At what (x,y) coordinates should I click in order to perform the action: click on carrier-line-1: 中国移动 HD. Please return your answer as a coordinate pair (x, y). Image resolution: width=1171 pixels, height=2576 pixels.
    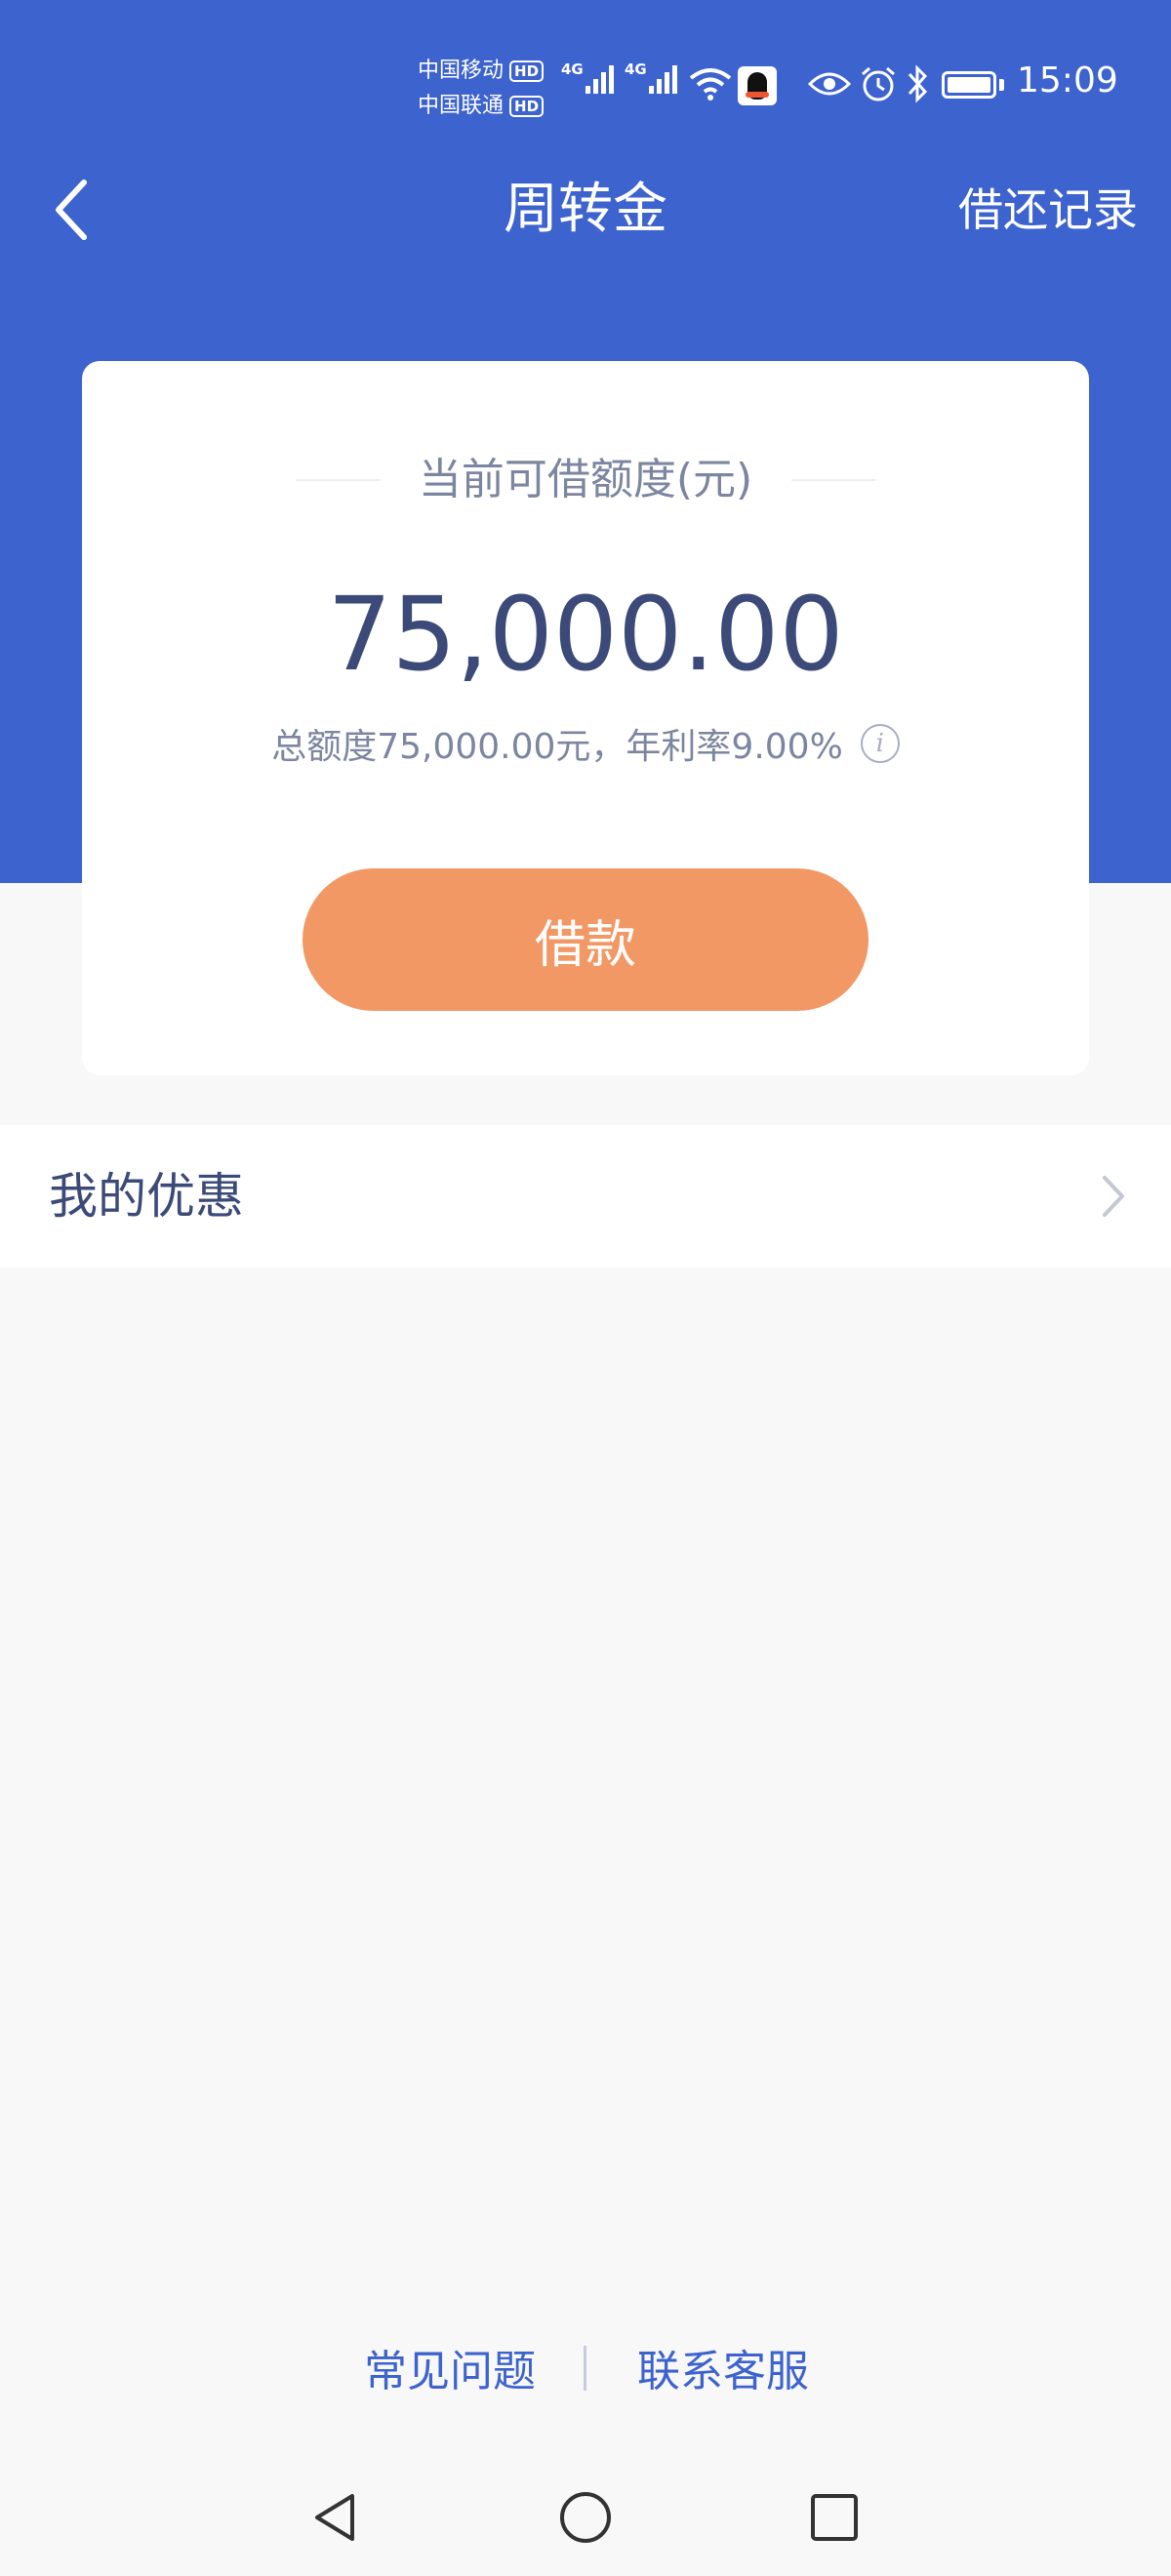
    Looking at the image, I should click on (481, 71).